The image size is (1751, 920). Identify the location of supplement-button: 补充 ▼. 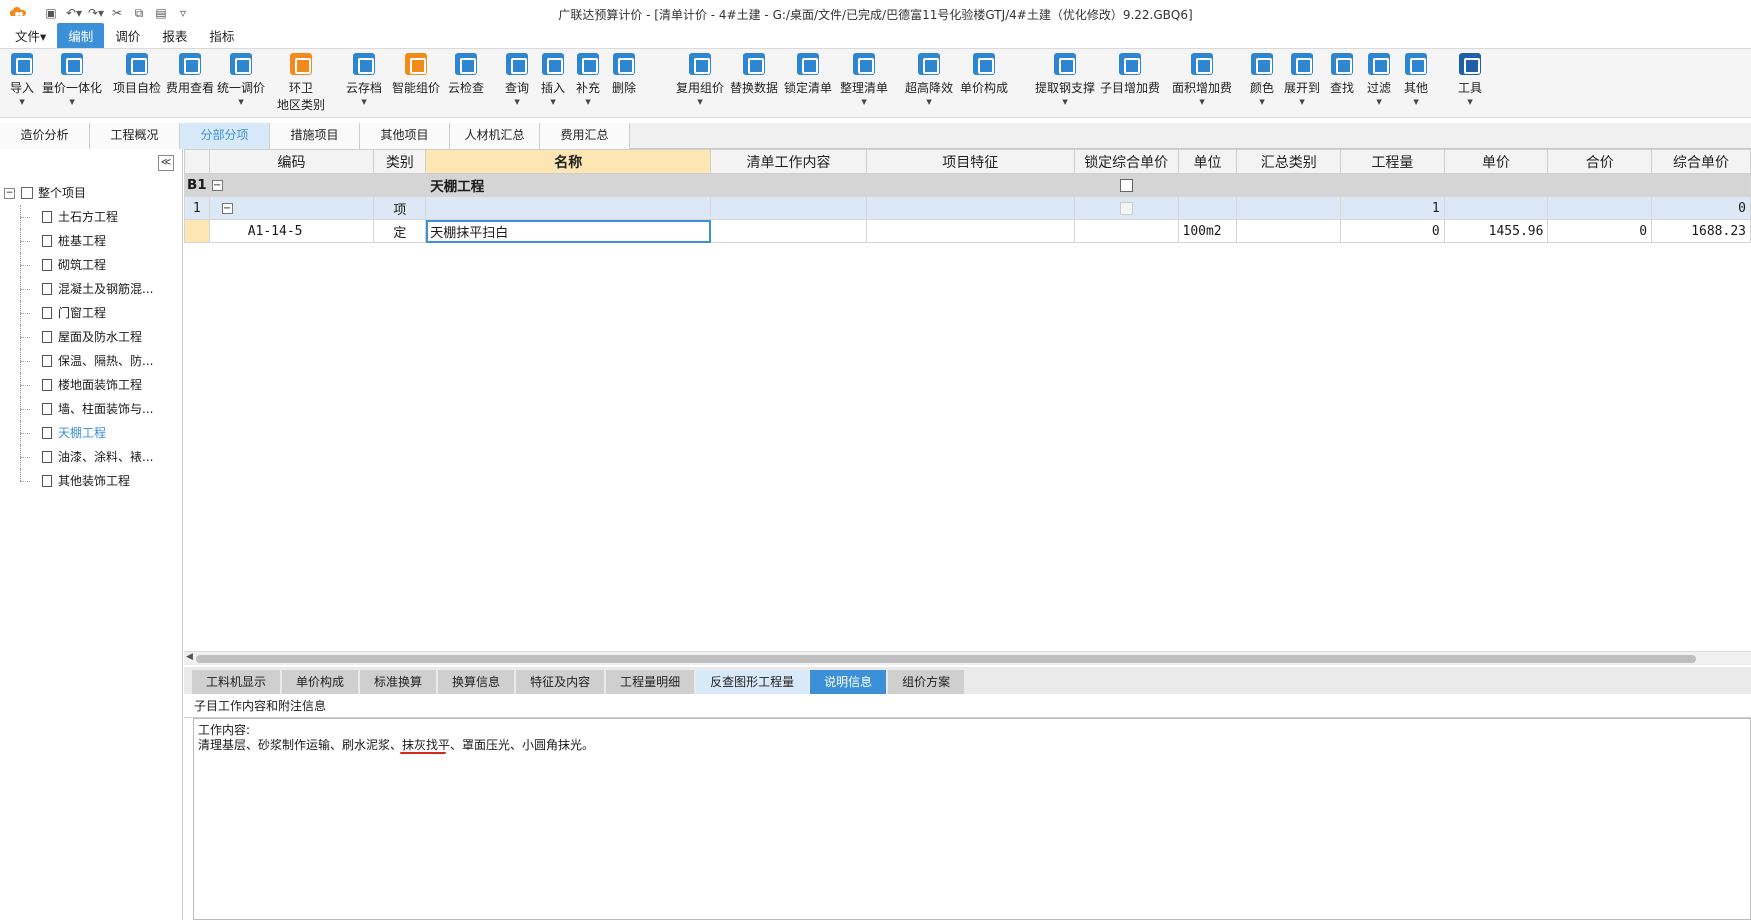
(588, 80).